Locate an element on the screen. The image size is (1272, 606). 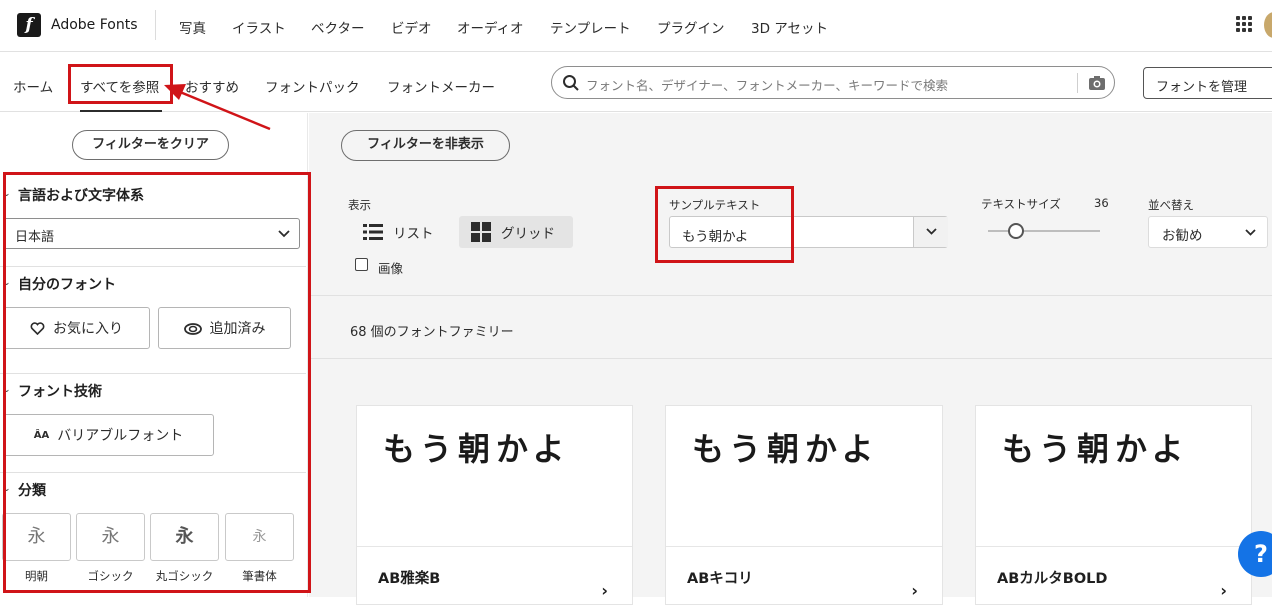
classification-maru-gothic: 永 is located at coordinates (184, 537).